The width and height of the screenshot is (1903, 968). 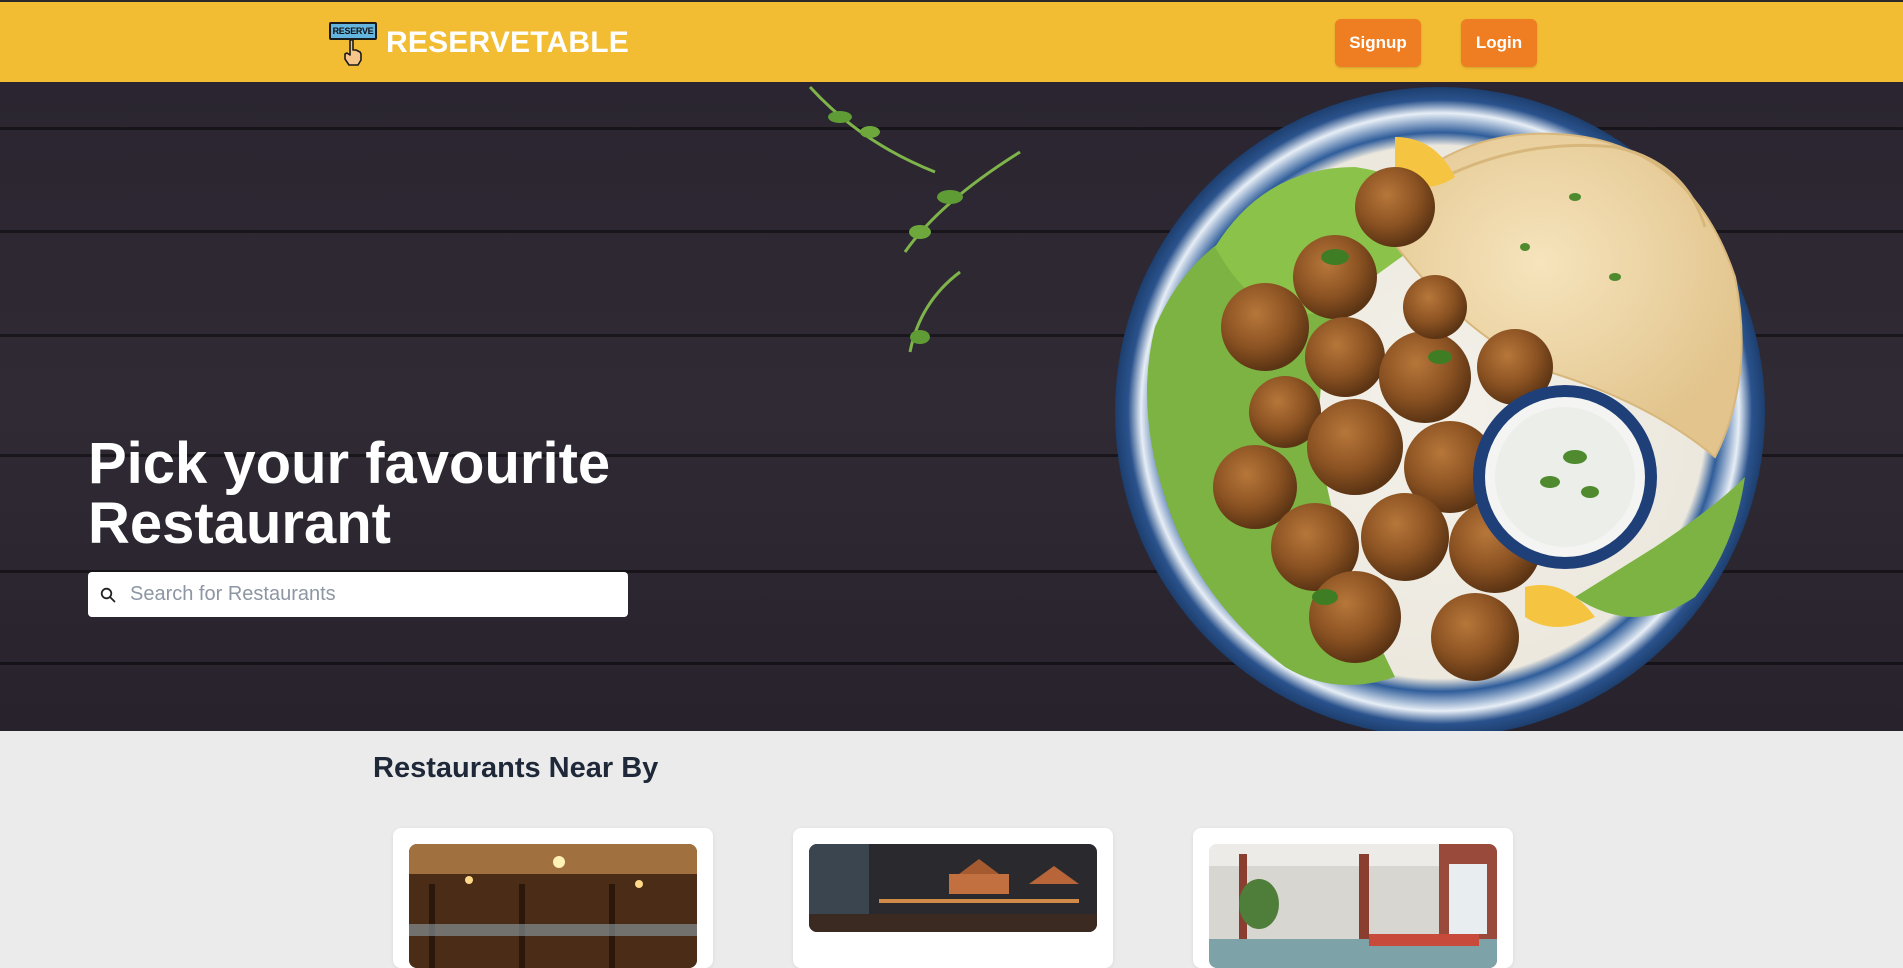 What do you see at coordinates (108, 594) in the screenshot?
I see `search-icon` at bounding box center [108, 594].